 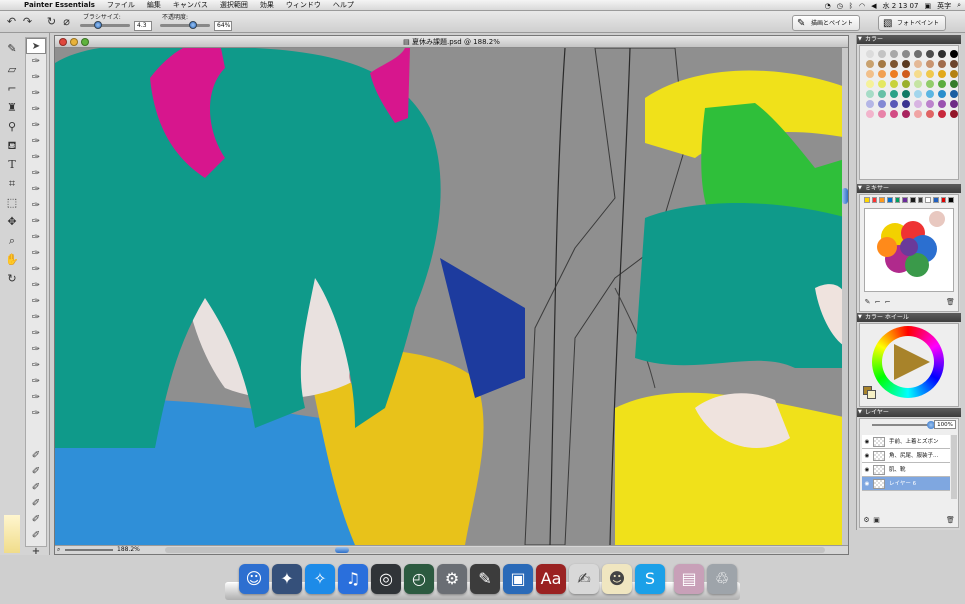 I want to click on undo-icon: ↶, so click(x=11, y=21).